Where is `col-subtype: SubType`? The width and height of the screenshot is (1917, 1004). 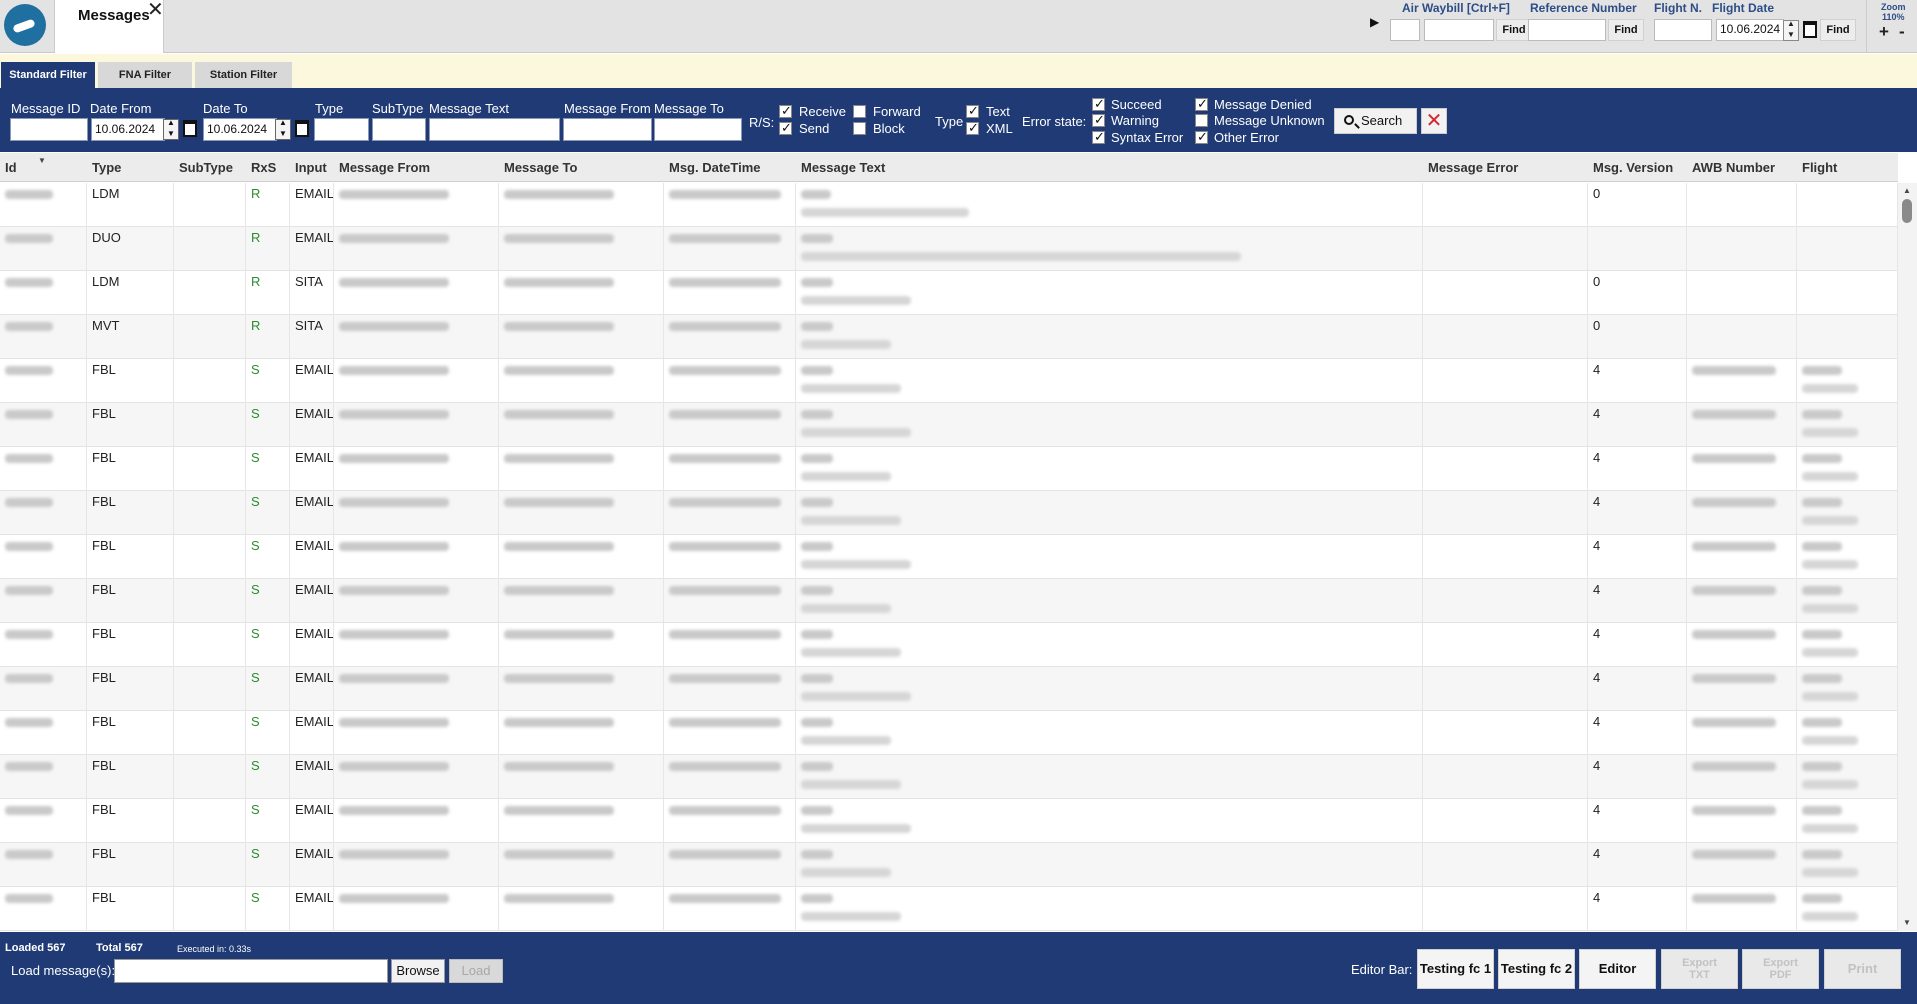
col-subtype: SubType is located at coordinates (210, 167).